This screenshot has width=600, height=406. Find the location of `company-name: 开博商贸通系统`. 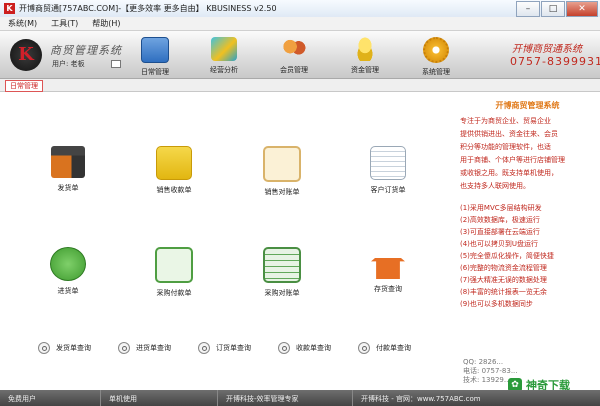

company-name: 开博商贸通系统 is located at coordinates (547, 49).